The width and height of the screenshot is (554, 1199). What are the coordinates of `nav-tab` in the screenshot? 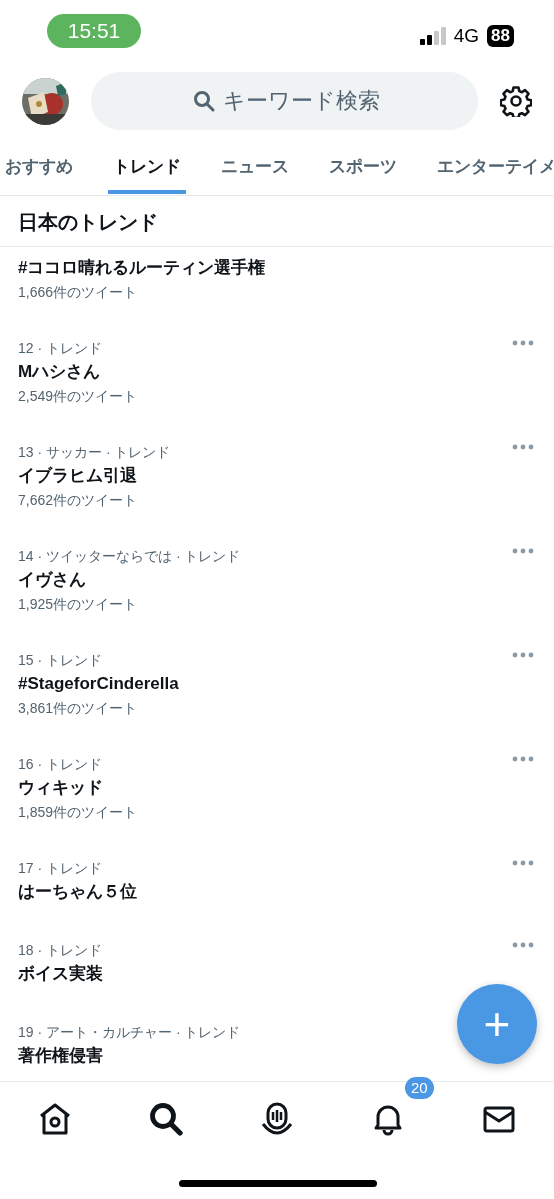 It's located at (166, 1119).